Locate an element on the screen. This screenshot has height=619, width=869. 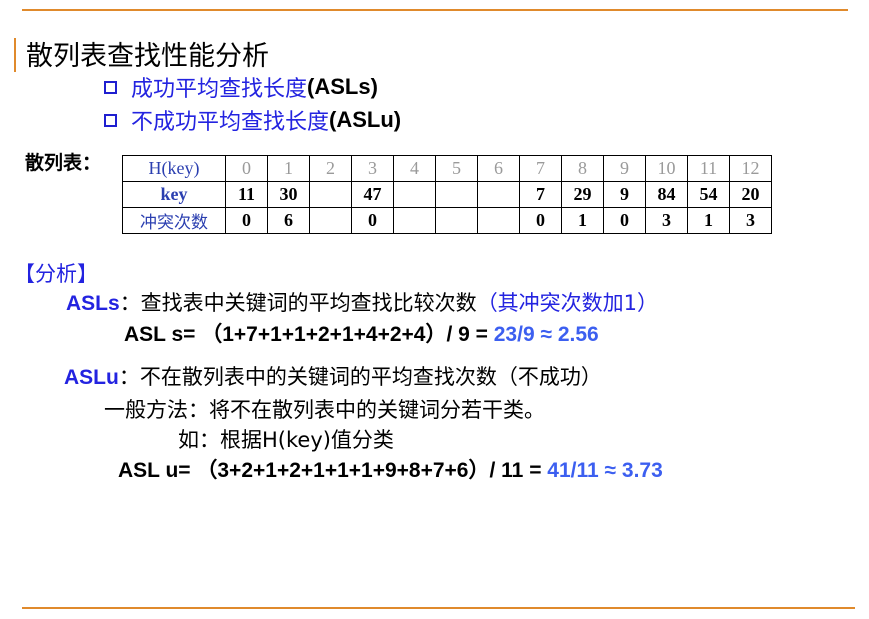
conflict-cell: 6 is located at coordinates (288, 220).